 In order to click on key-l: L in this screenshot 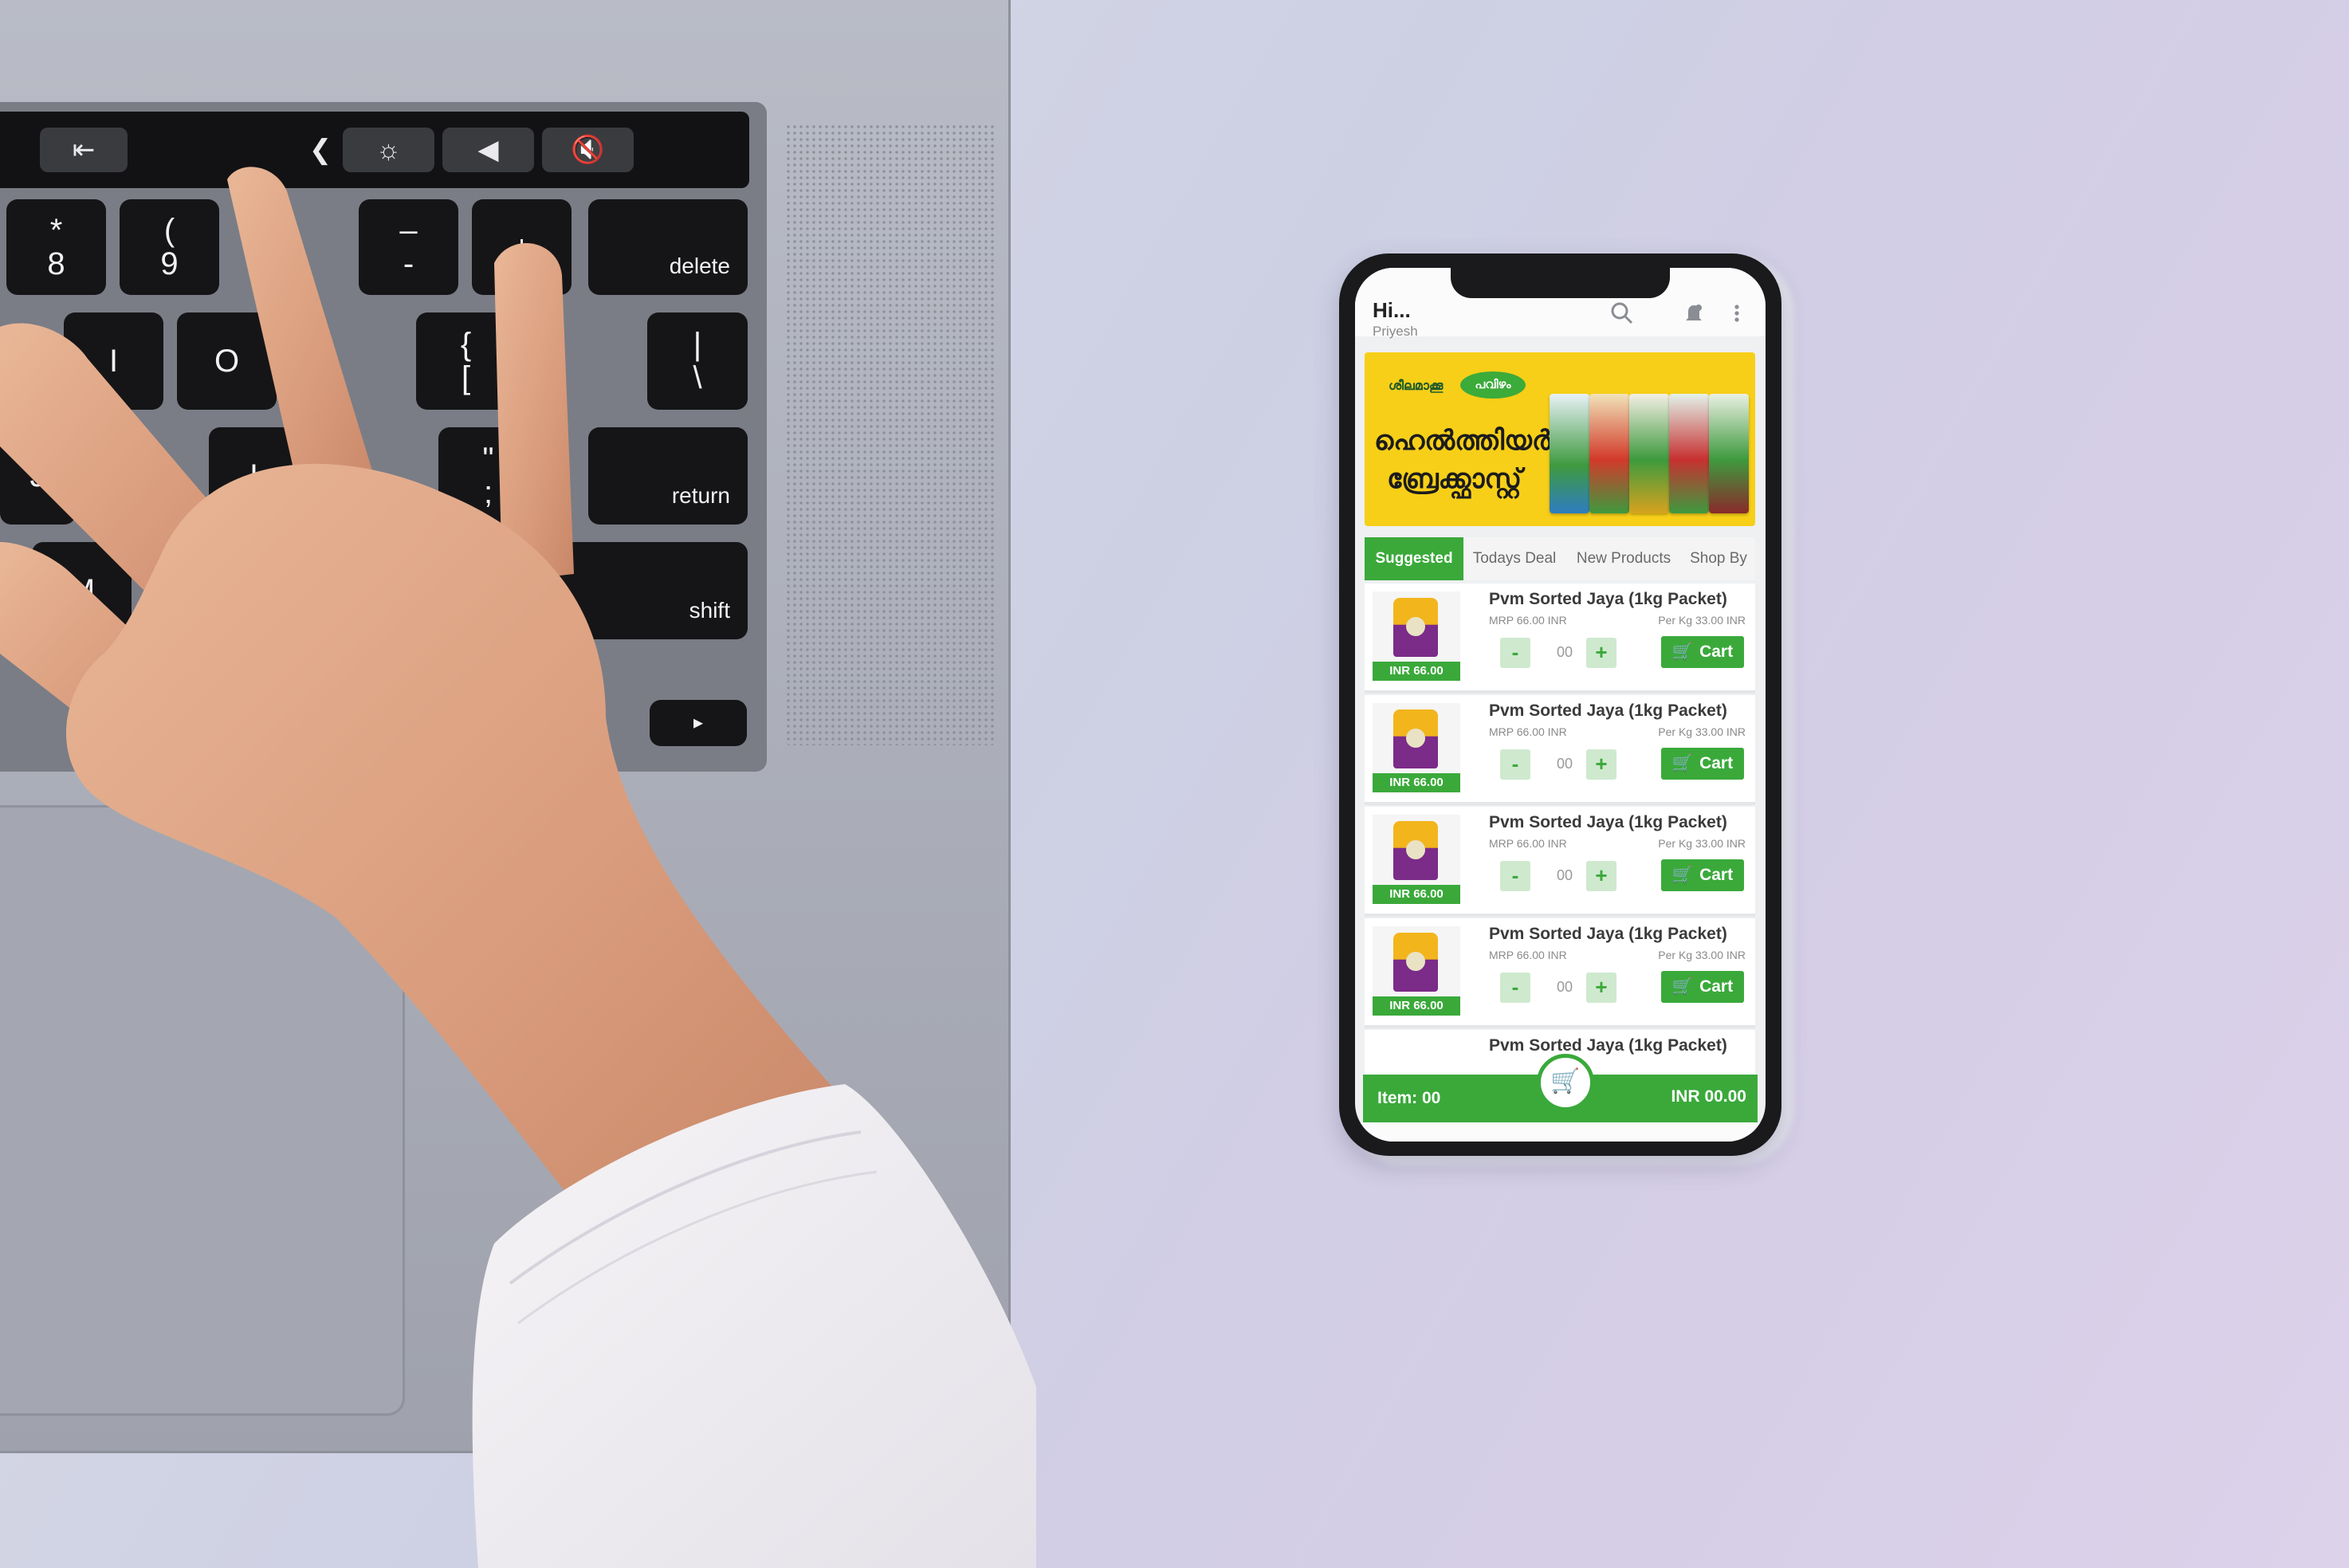, I will do `click(259, 476)`.